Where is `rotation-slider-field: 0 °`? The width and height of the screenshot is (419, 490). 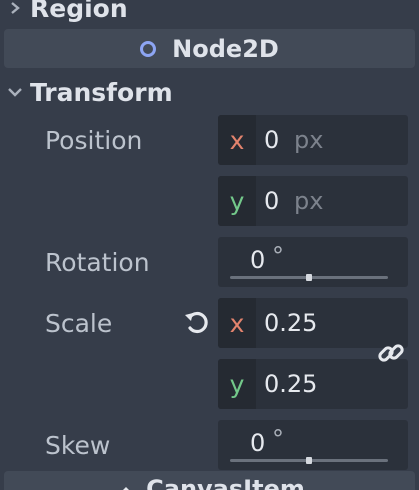
rotation-slider-field: 0 ° is located at coordinates (313, 262).